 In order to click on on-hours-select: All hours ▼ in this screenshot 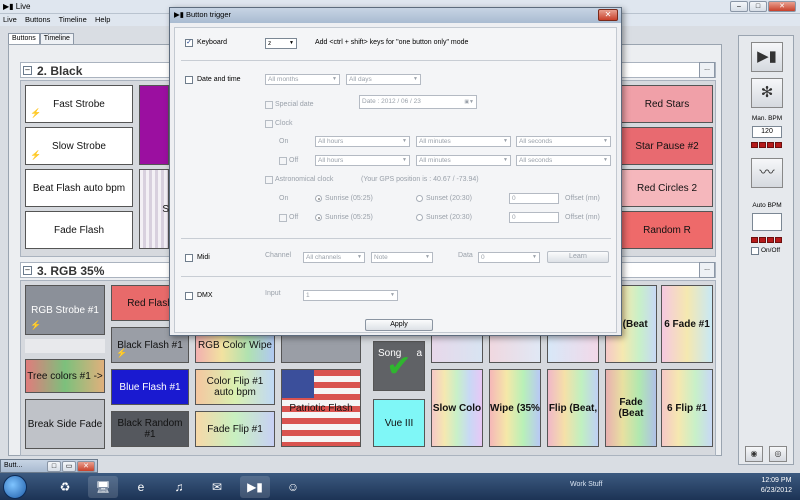, I will do `click(362, 141)`.